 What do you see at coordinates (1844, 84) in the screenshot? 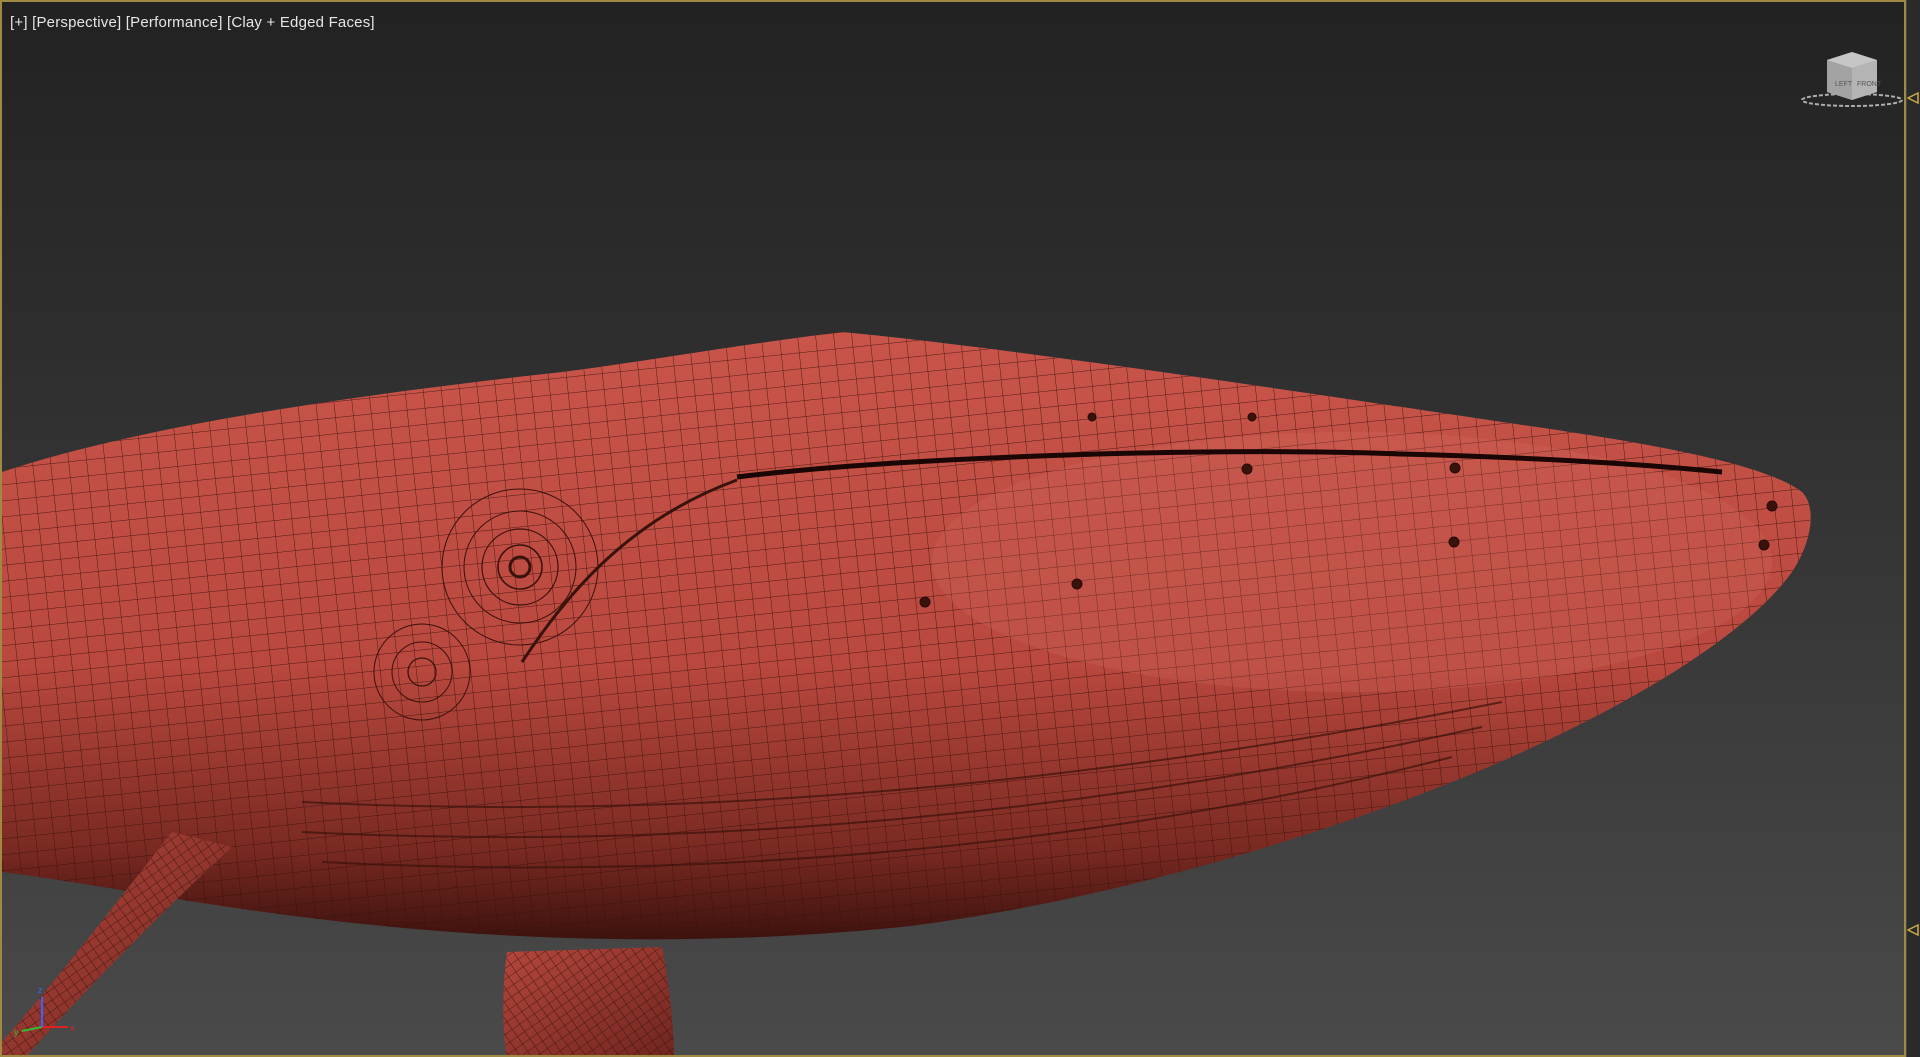
I see `viewcube-face-left: LEFT` at bounding box center [1844, 84].